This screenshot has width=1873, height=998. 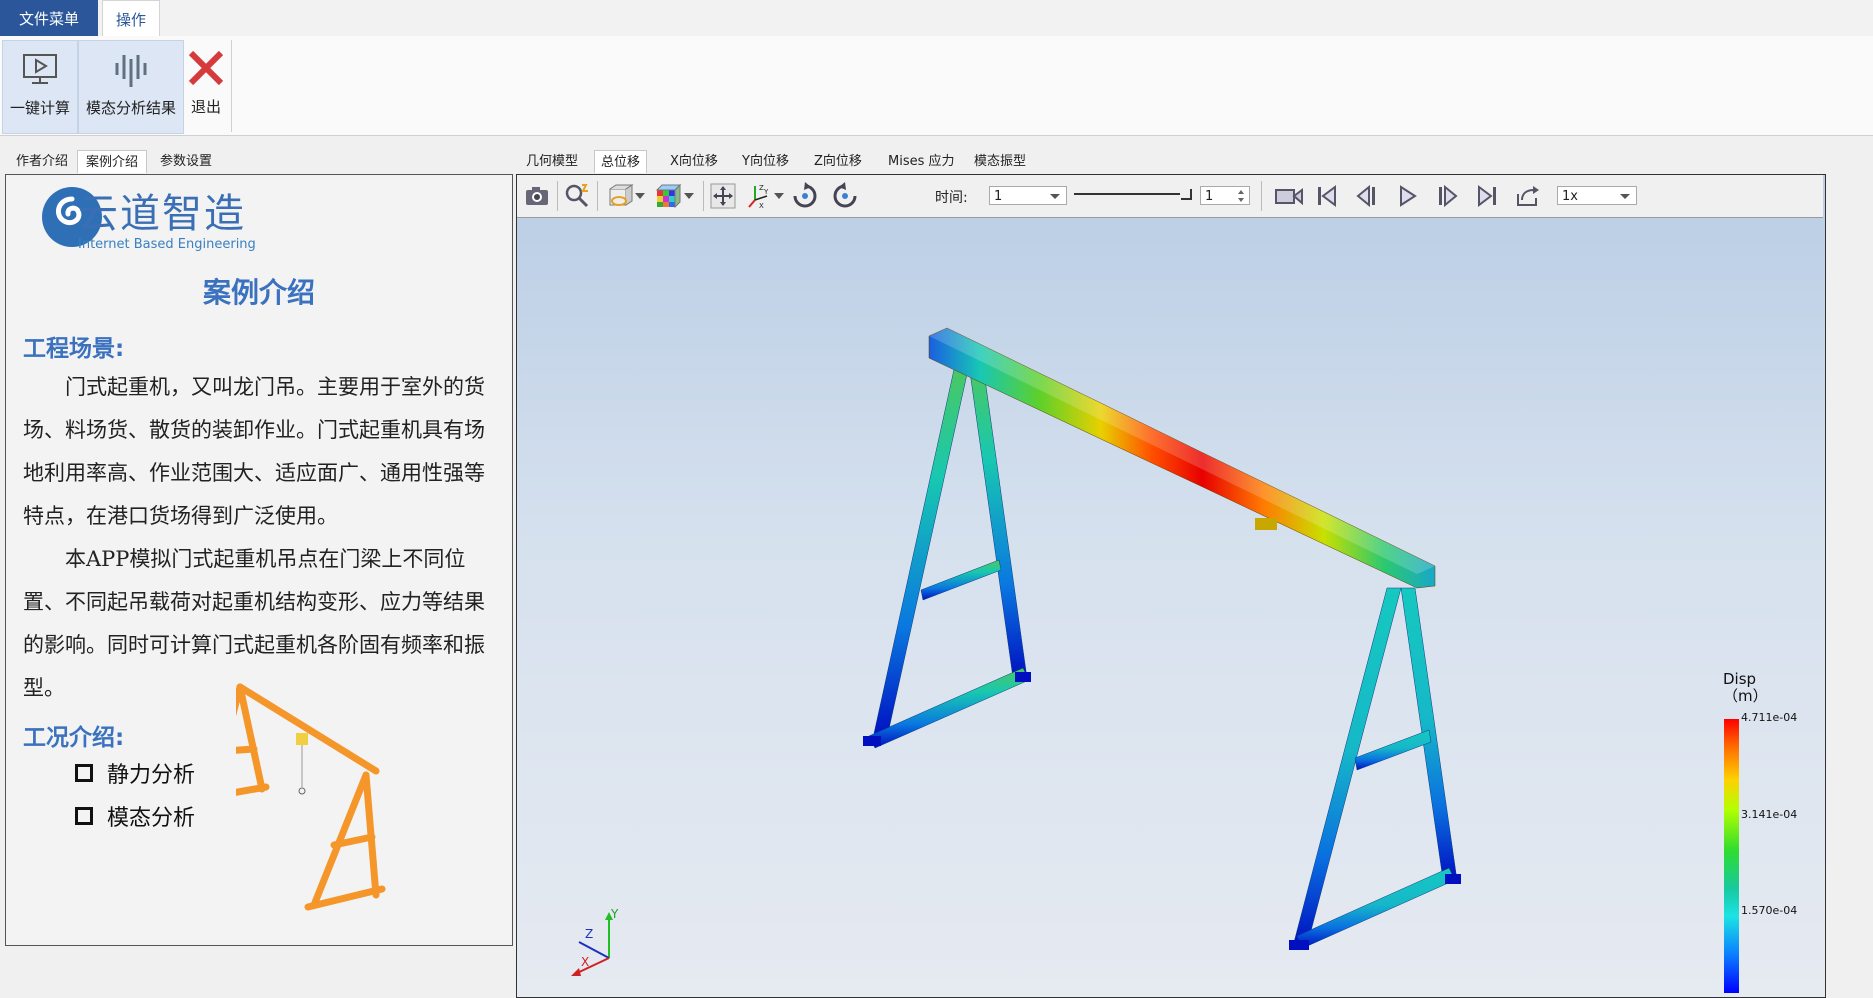 What do you see at coordinates (49, 18) in the screenshot?
I see `tab-file-menu: 文件菜单` at bounding box center [49, 18].